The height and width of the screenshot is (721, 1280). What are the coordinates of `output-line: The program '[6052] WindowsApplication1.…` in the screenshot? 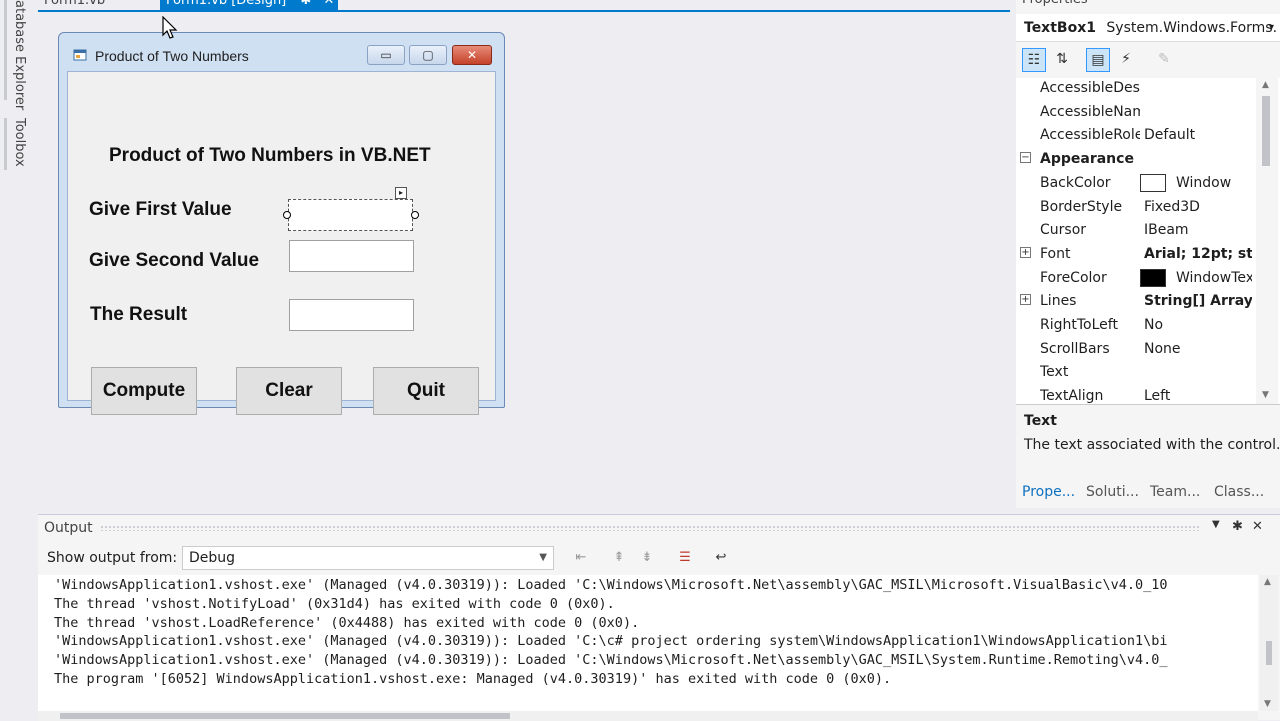 It's located at (473, 679).